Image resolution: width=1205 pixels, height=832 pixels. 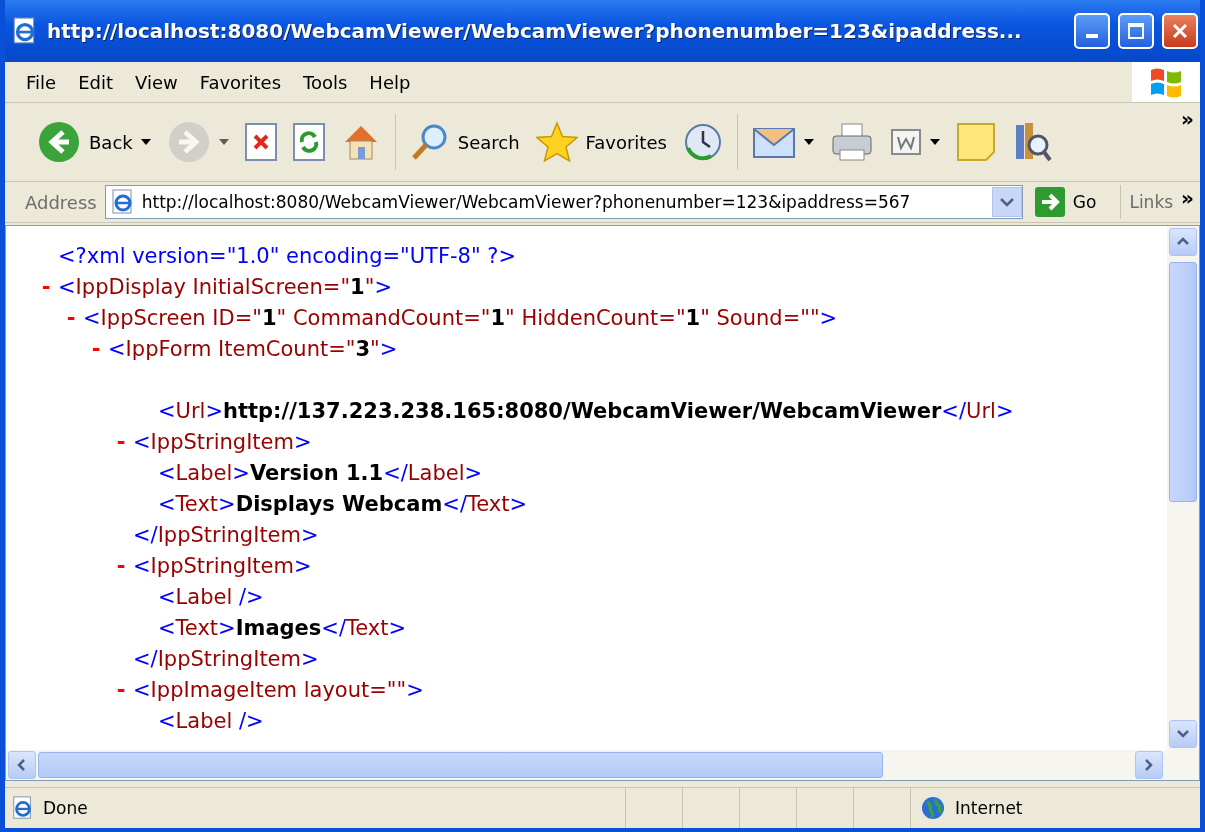 What do you see at coordinates (260, 142) in the screenshot?
I see `stop-page-icon` at bounding box center [260, 142].